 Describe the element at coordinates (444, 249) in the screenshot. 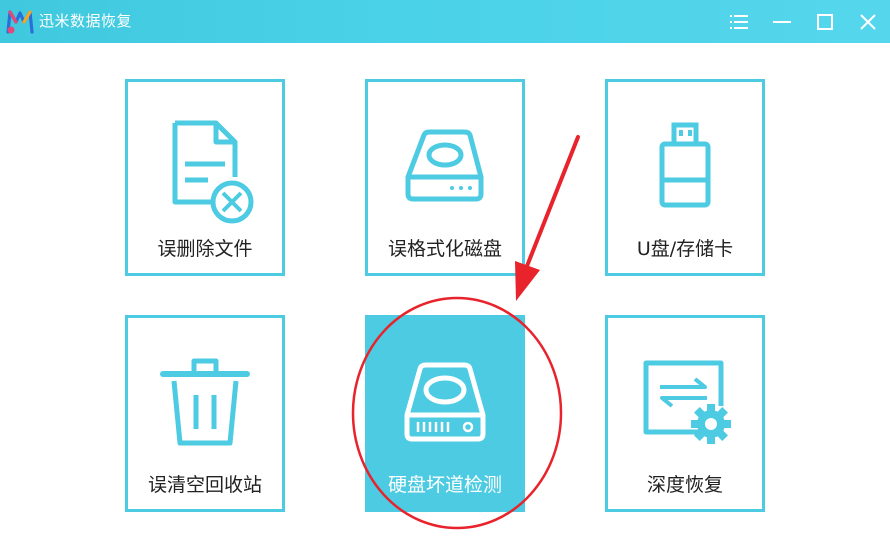

I see `tile-label: 误格式化磁盘` at that location.